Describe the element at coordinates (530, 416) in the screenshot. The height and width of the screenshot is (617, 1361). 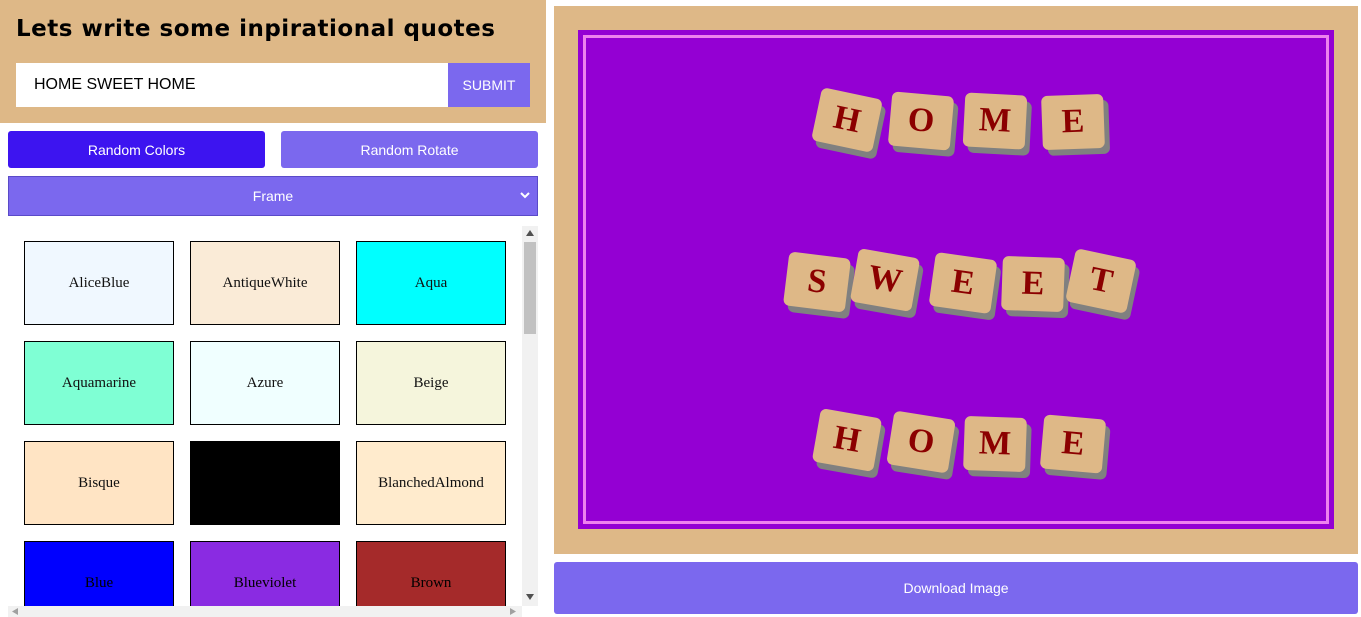
I see `vertical-scrollbar` at that location.